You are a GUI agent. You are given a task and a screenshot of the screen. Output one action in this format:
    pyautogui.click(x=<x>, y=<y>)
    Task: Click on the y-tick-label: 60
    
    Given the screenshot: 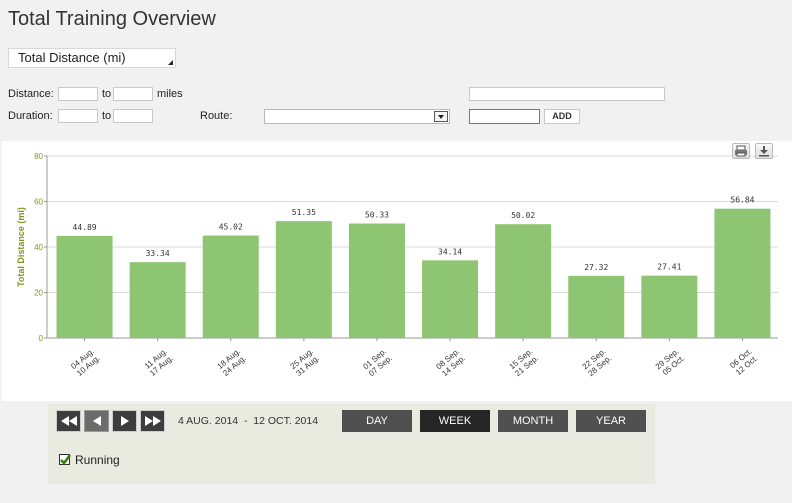 What is the action you would take?
    pyautogui.click(x=38, y=202)
    